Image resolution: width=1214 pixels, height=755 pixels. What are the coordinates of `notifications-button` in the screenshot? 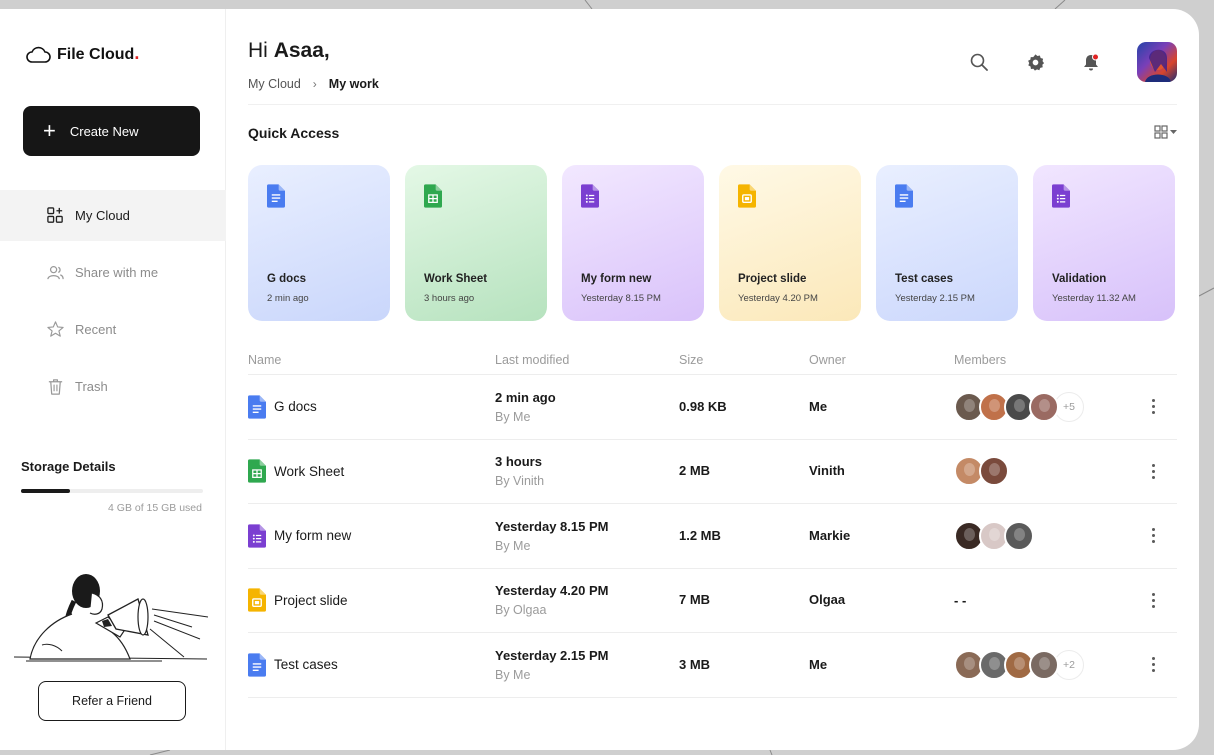 It's located at (1091, 62).